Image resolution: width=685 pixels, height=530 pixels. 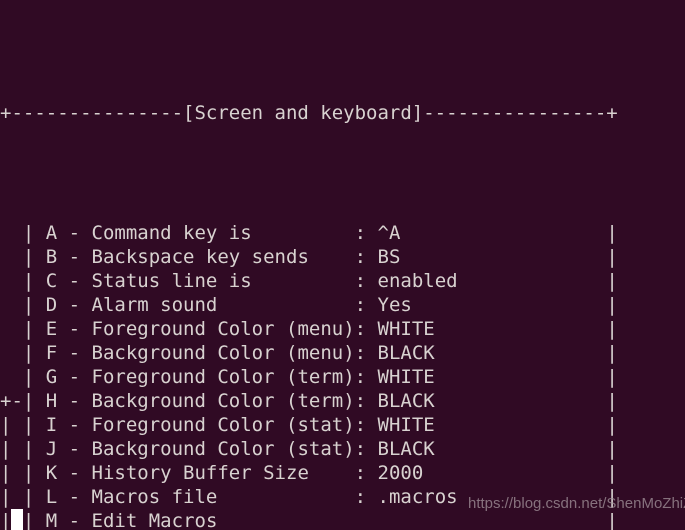 I want to click on setting-row: | | K - History Buffer Size : 2000 |, so click(x=342, y=473).